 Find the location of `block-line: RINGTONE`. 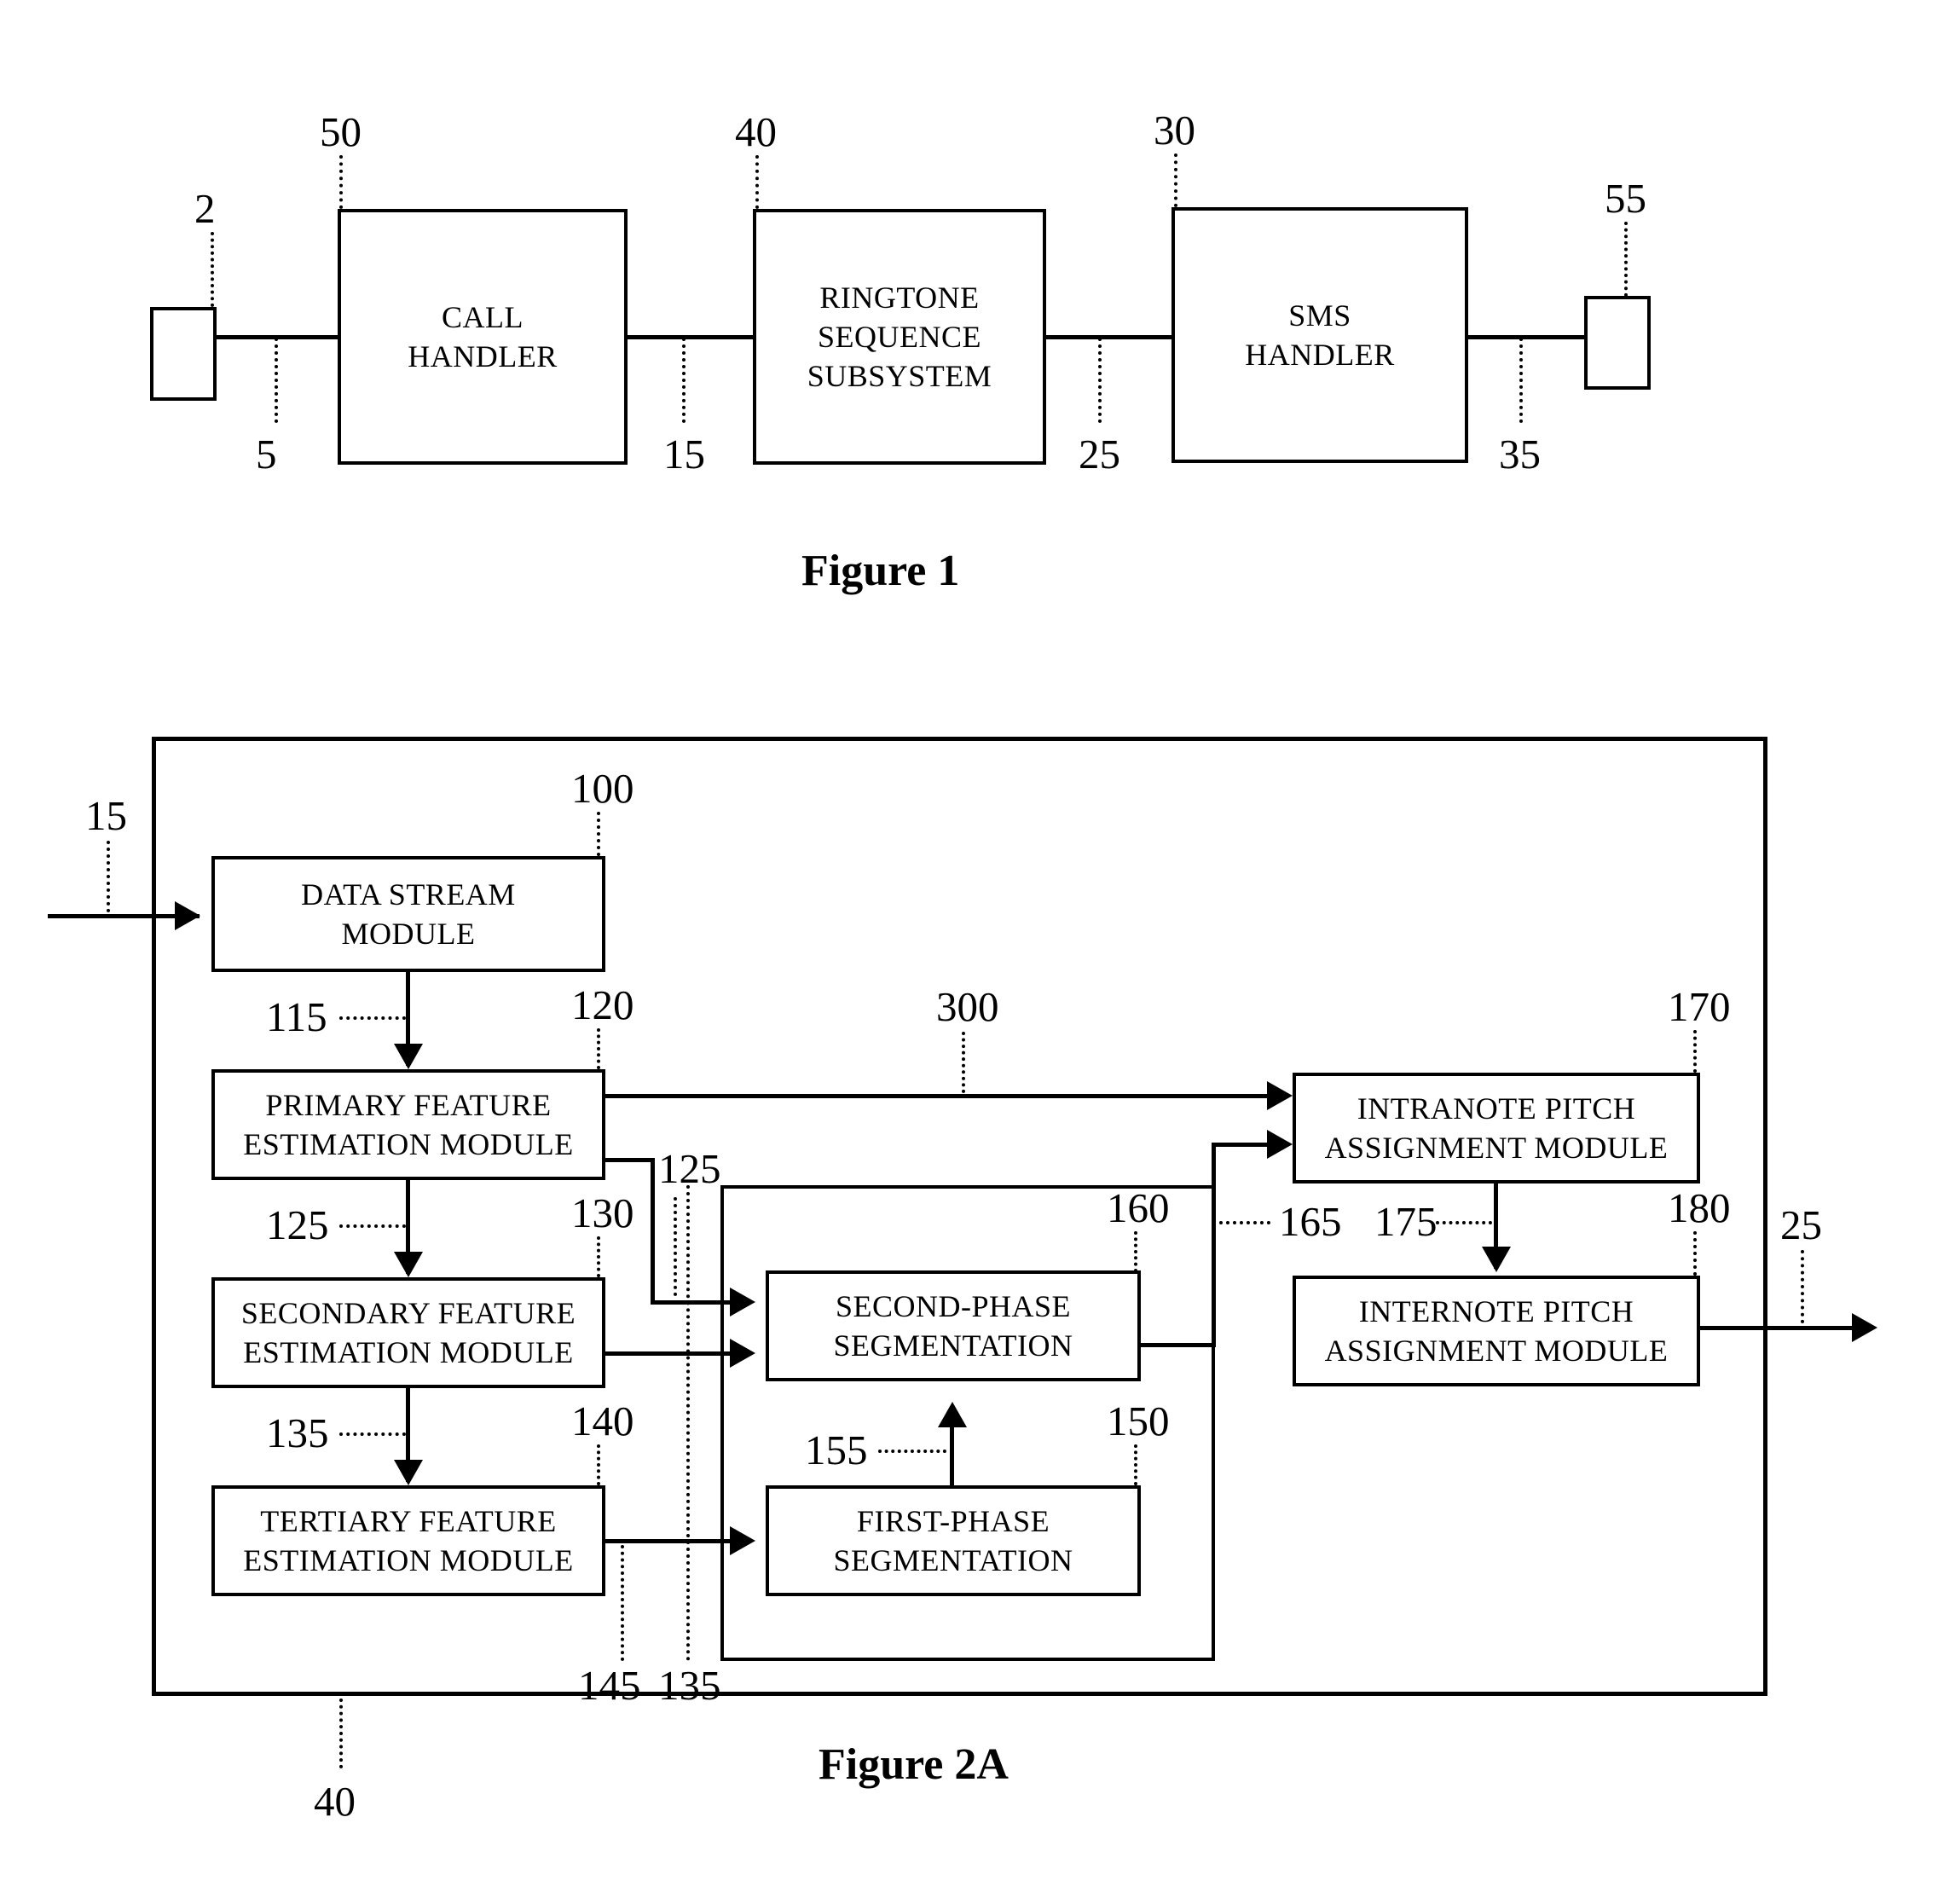

block-line: RINGTONE is located at coordinates (899, 297).